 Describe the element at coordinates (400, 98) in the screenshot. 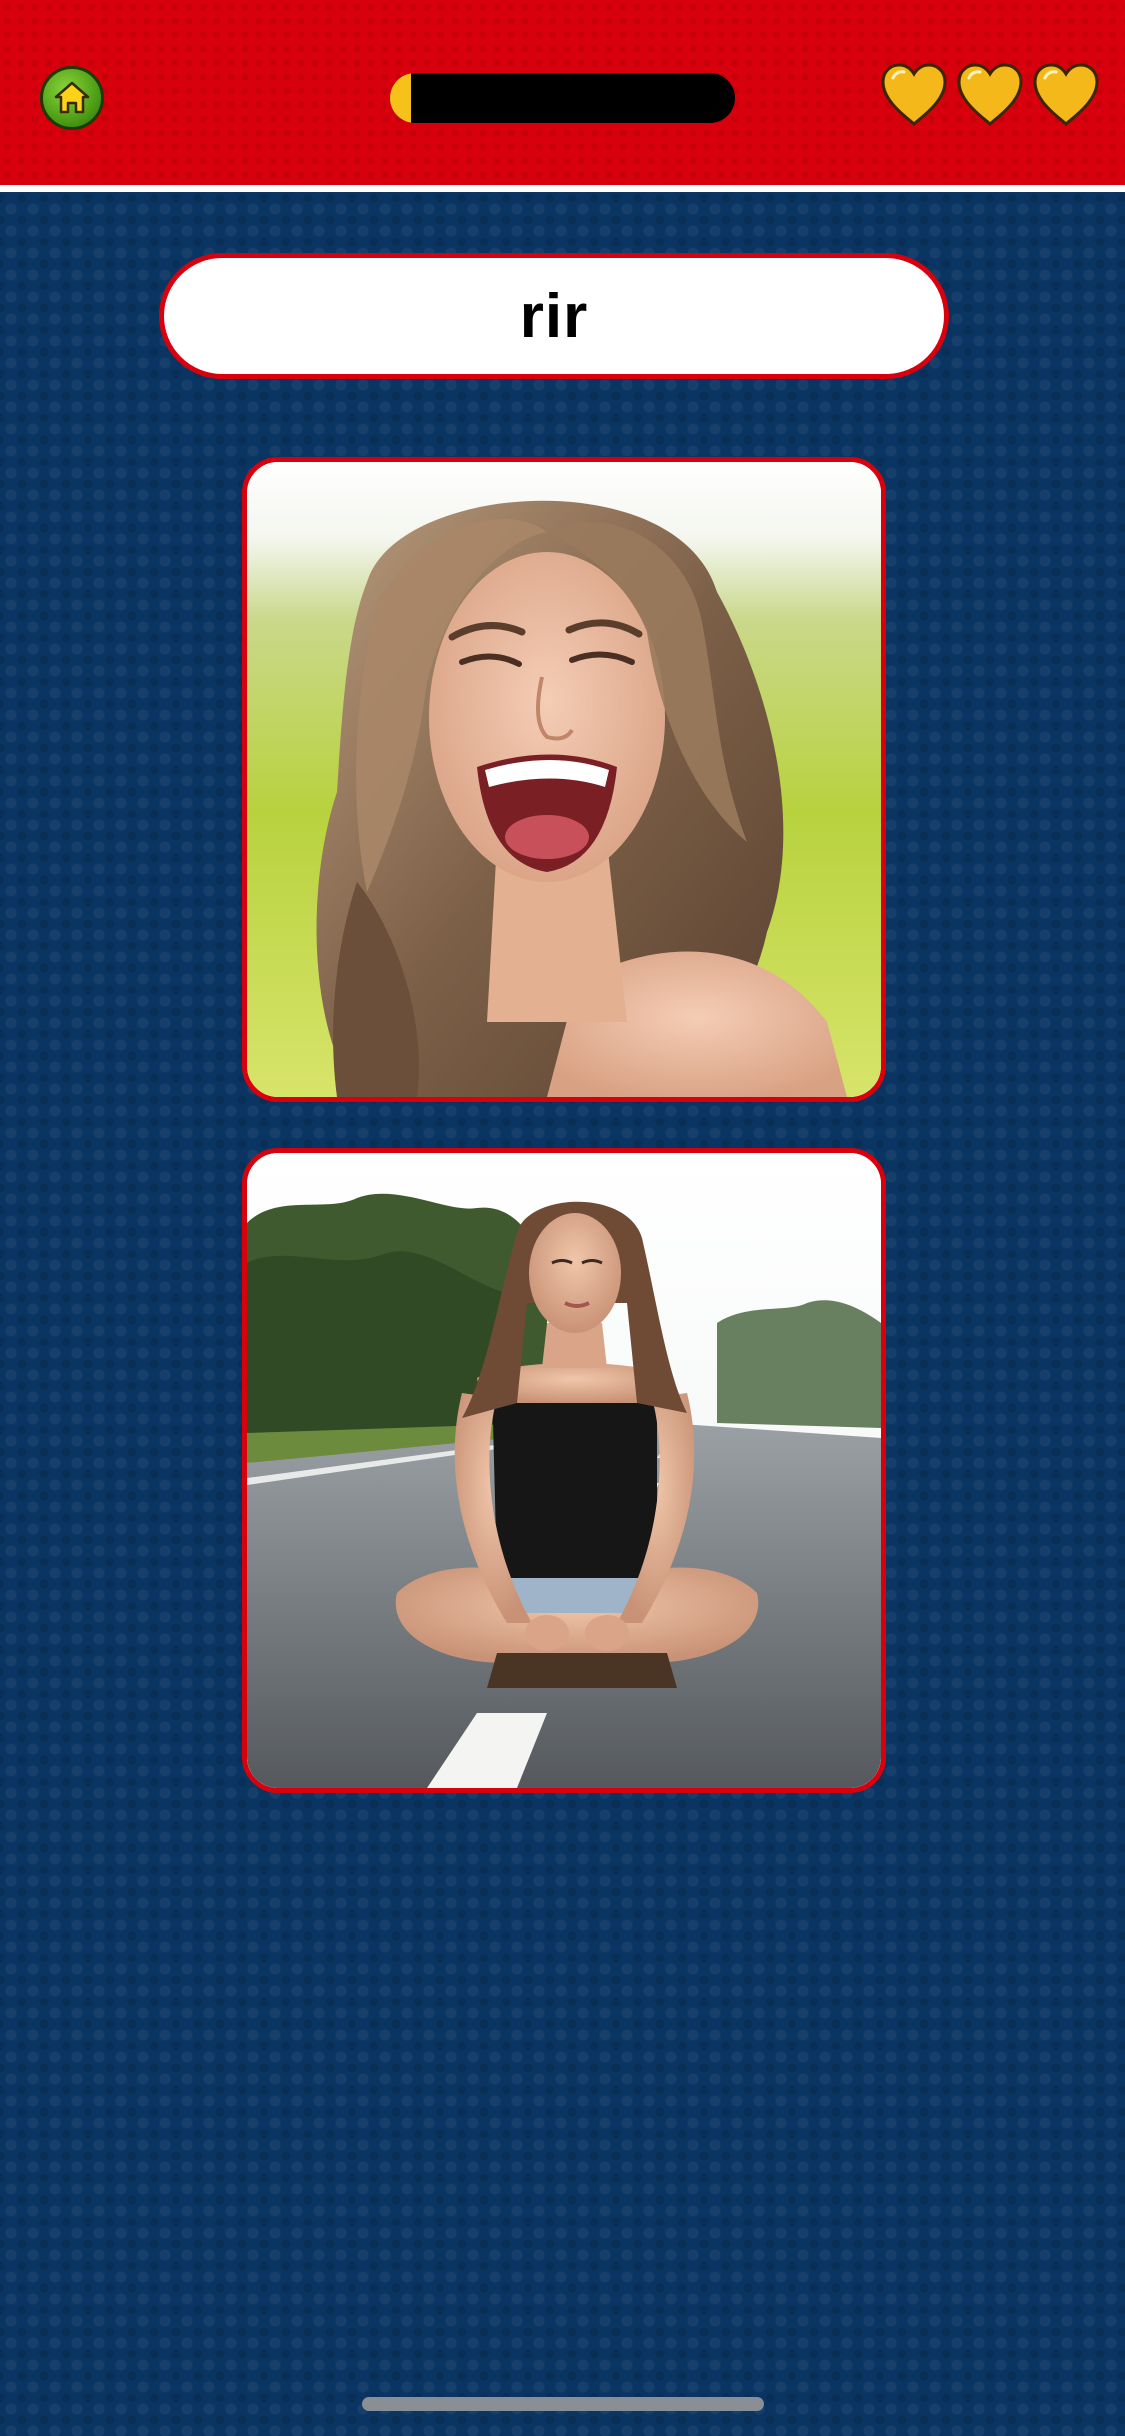

I see `progress-fill` at that location.